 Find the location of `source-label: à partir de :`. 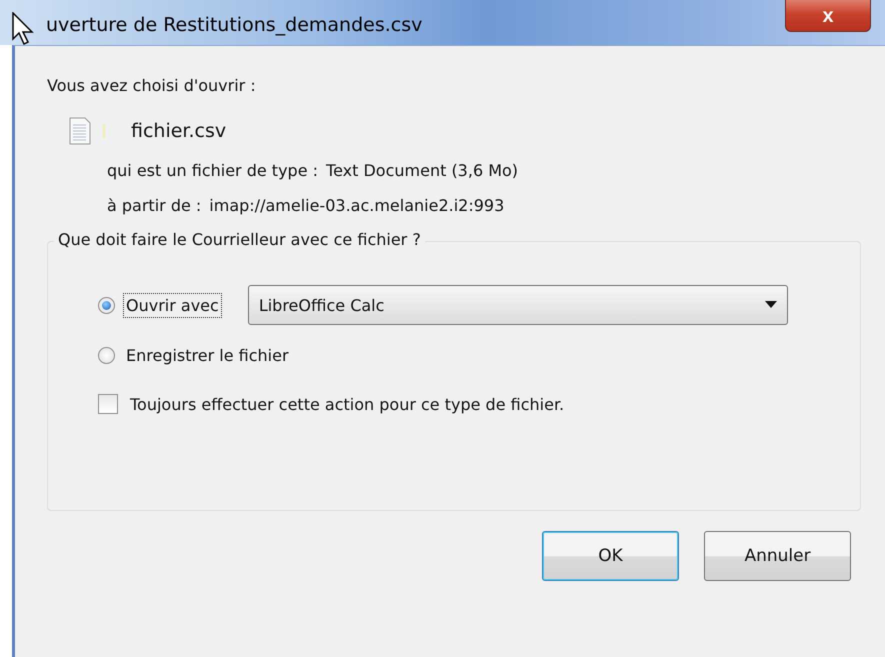

source-label: à partir de : is located at coordinates (154, 205).